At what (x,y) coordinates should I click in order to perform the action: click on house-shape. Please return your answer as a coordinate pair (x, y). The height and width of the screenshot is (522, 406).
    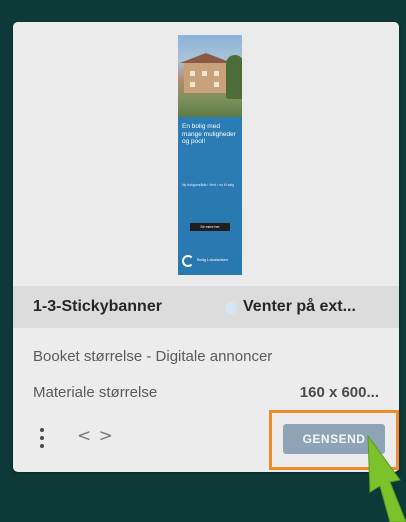
    Looking at the image, I should click on (206, 73).